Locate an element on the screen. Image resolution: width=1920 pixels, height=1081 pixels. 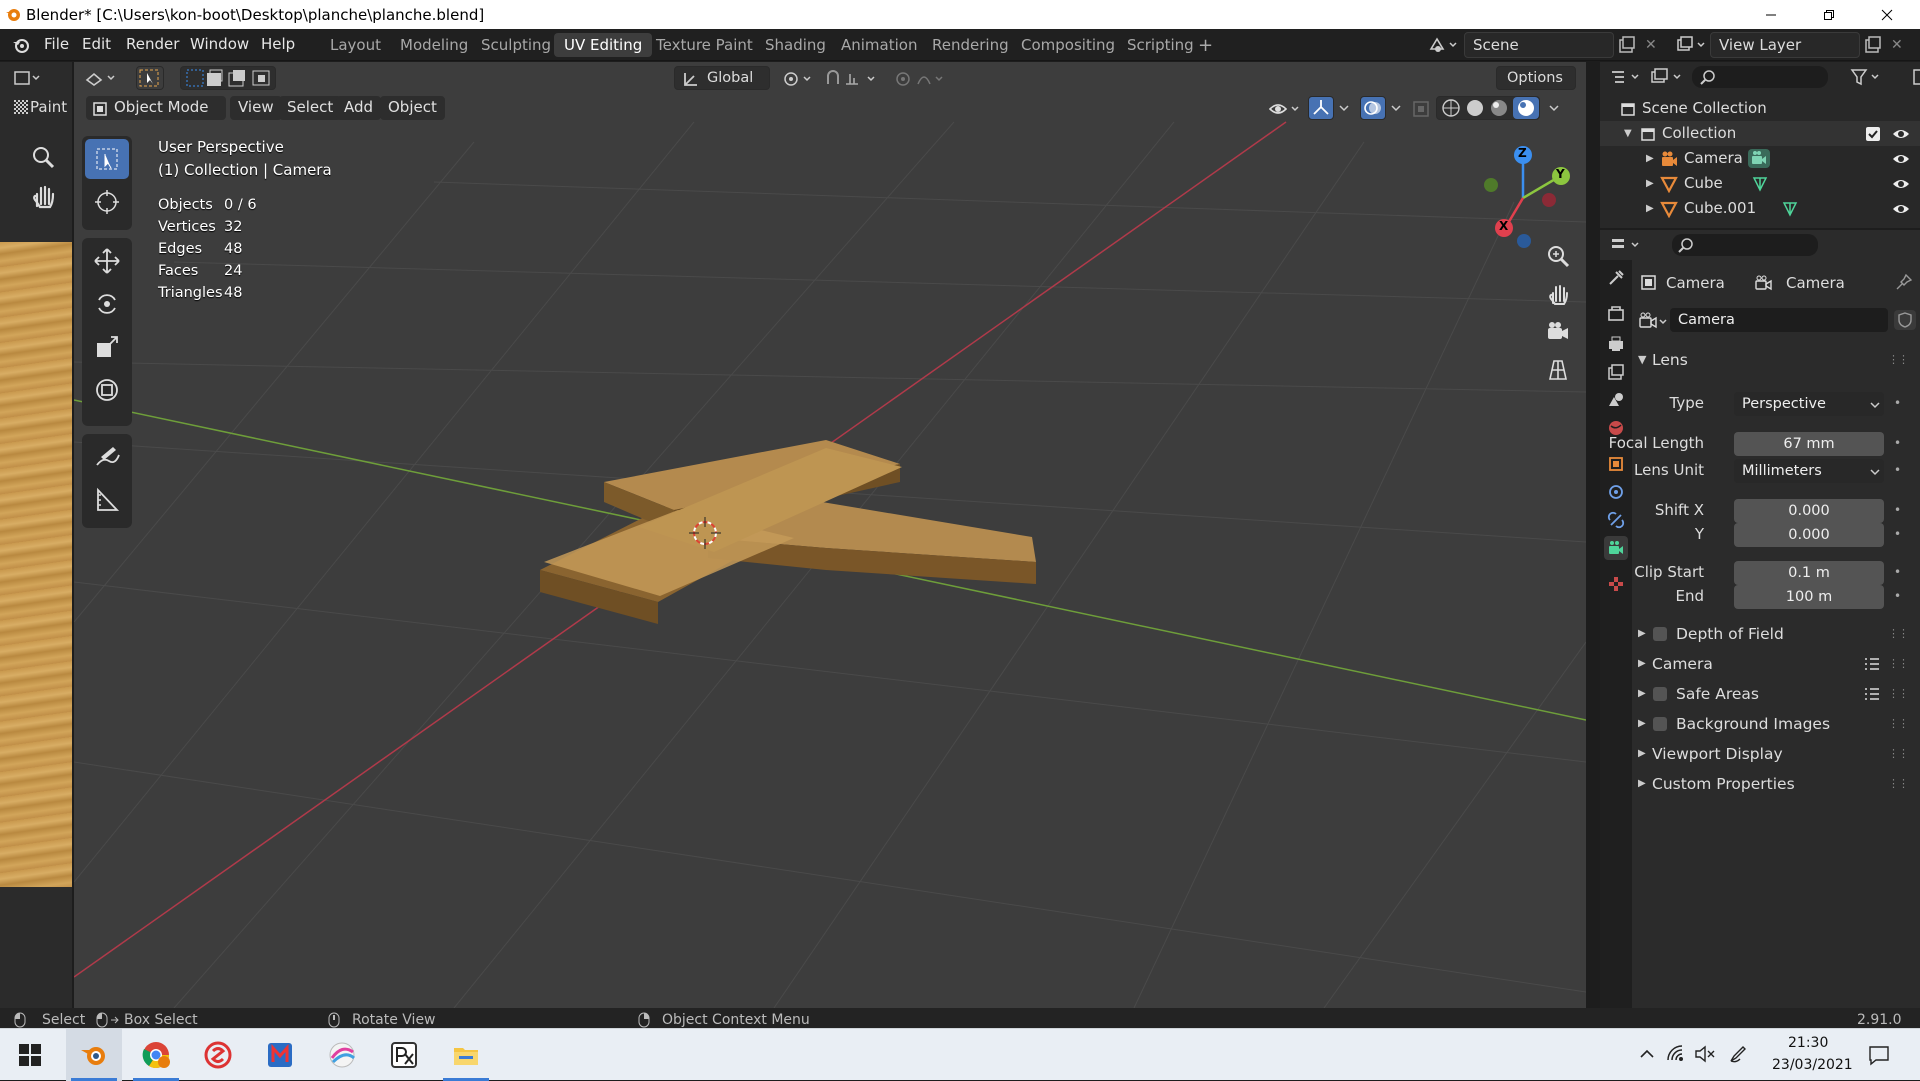
camera-panel: ▶ Camera ⋮⋮ is located at coordinates (1772, 664).